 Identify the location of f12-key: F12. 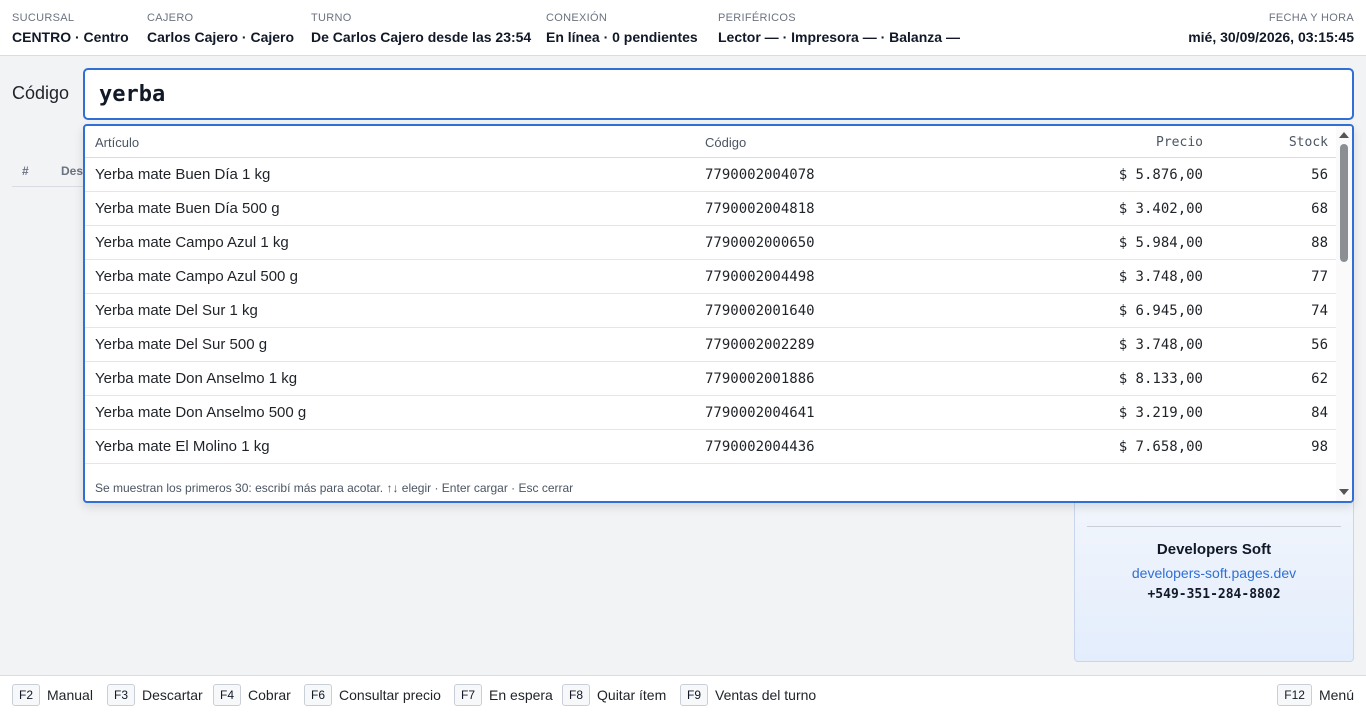
(1294, 695).